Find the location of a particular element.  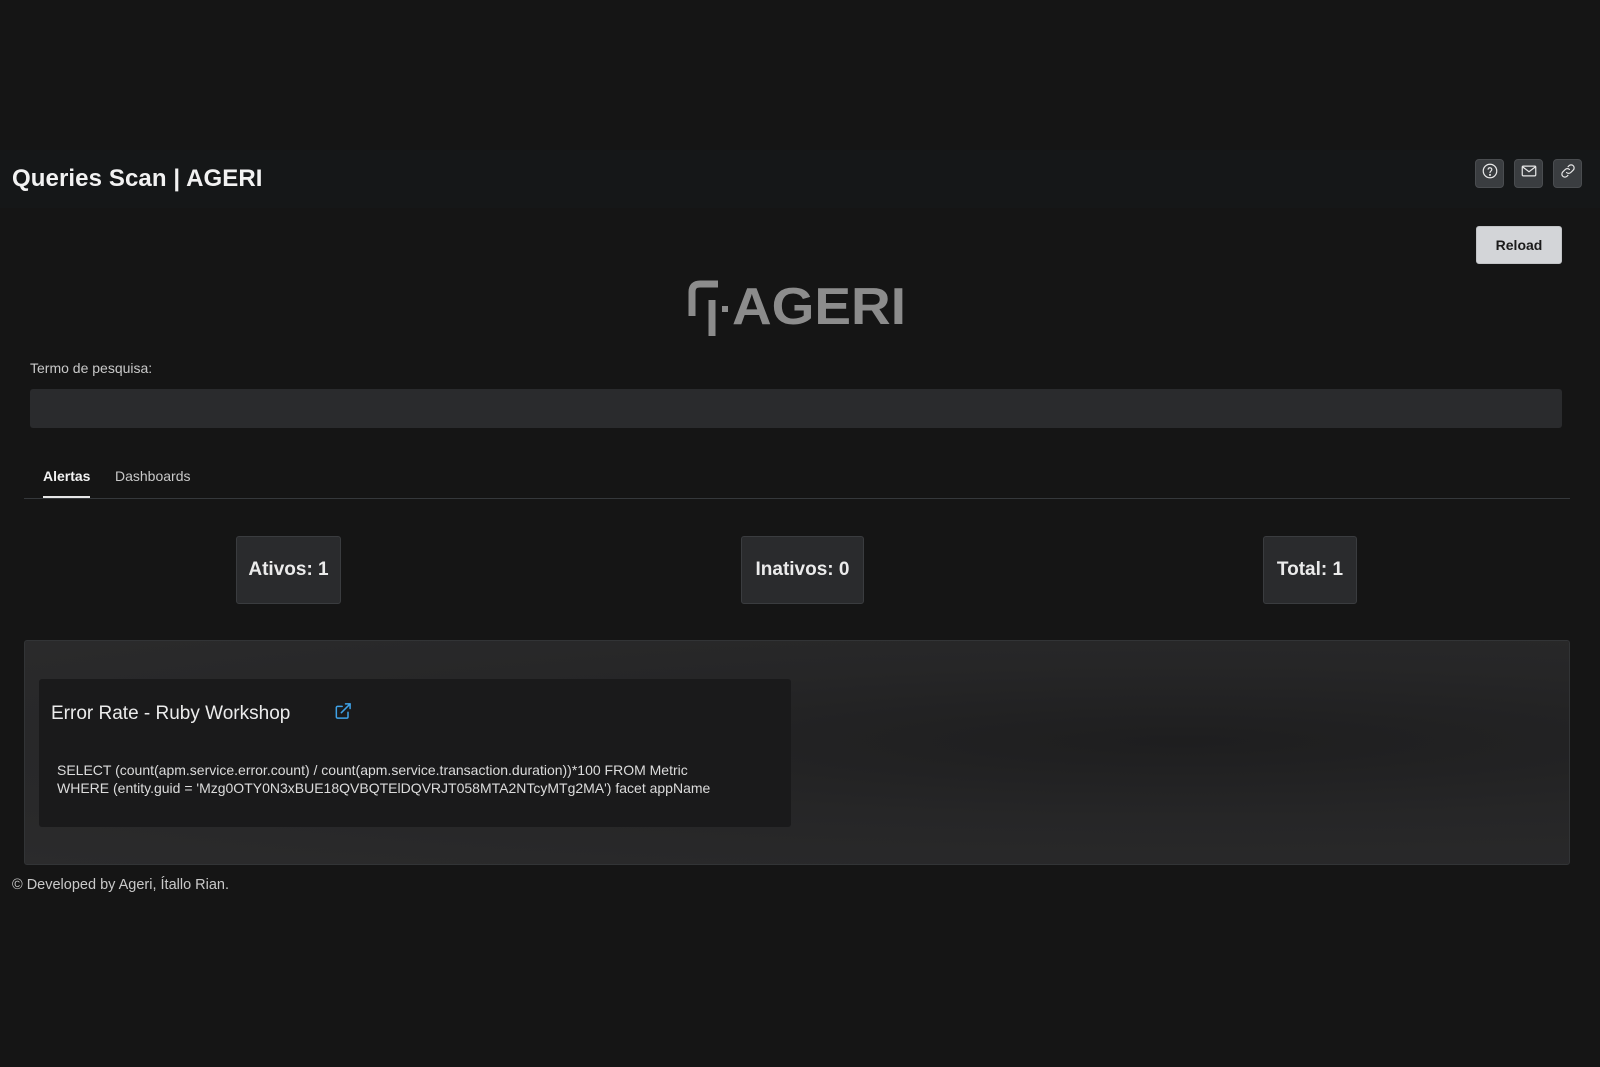

link-icon is located at coordinates (1568, 173).